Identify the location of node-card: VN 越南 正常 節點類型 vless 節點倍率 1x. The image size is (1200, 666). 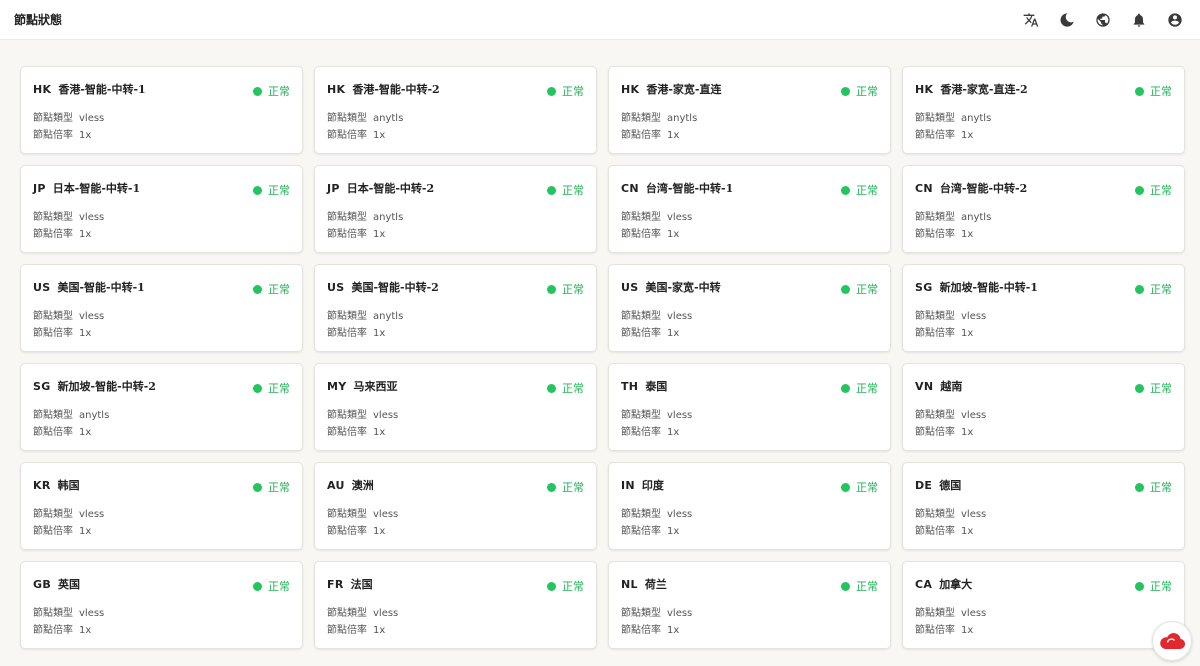
(1043, 407).